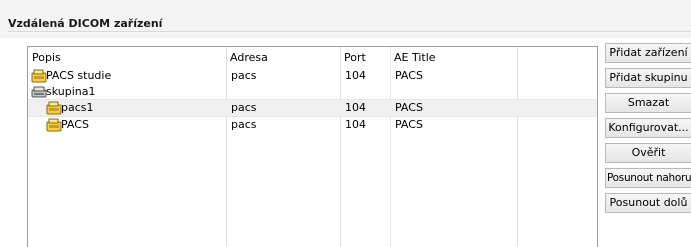 The width and height of the screenshot is (691, 247). What do you see at coordinates (349, 31) in the screenshot?
I see `header-divider` at bounding box center [349, 31].